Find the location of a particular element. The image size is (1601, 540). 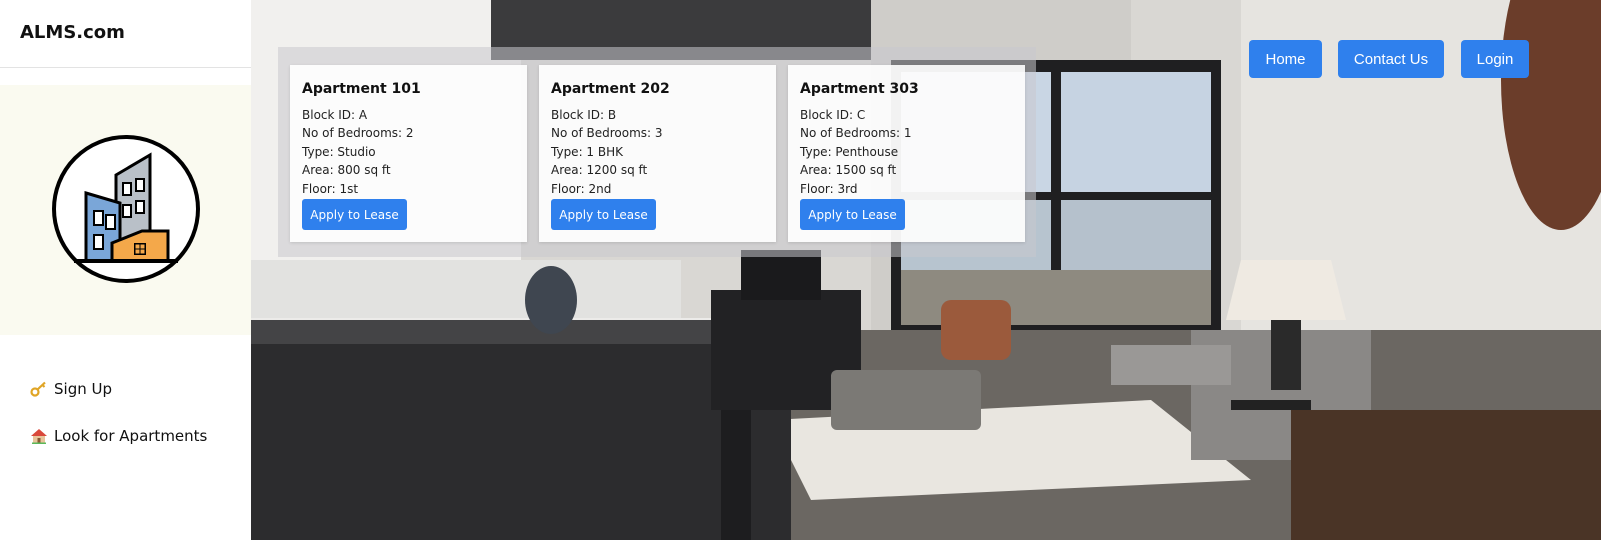

sidebar-divider is located at coordinates (125, 67).